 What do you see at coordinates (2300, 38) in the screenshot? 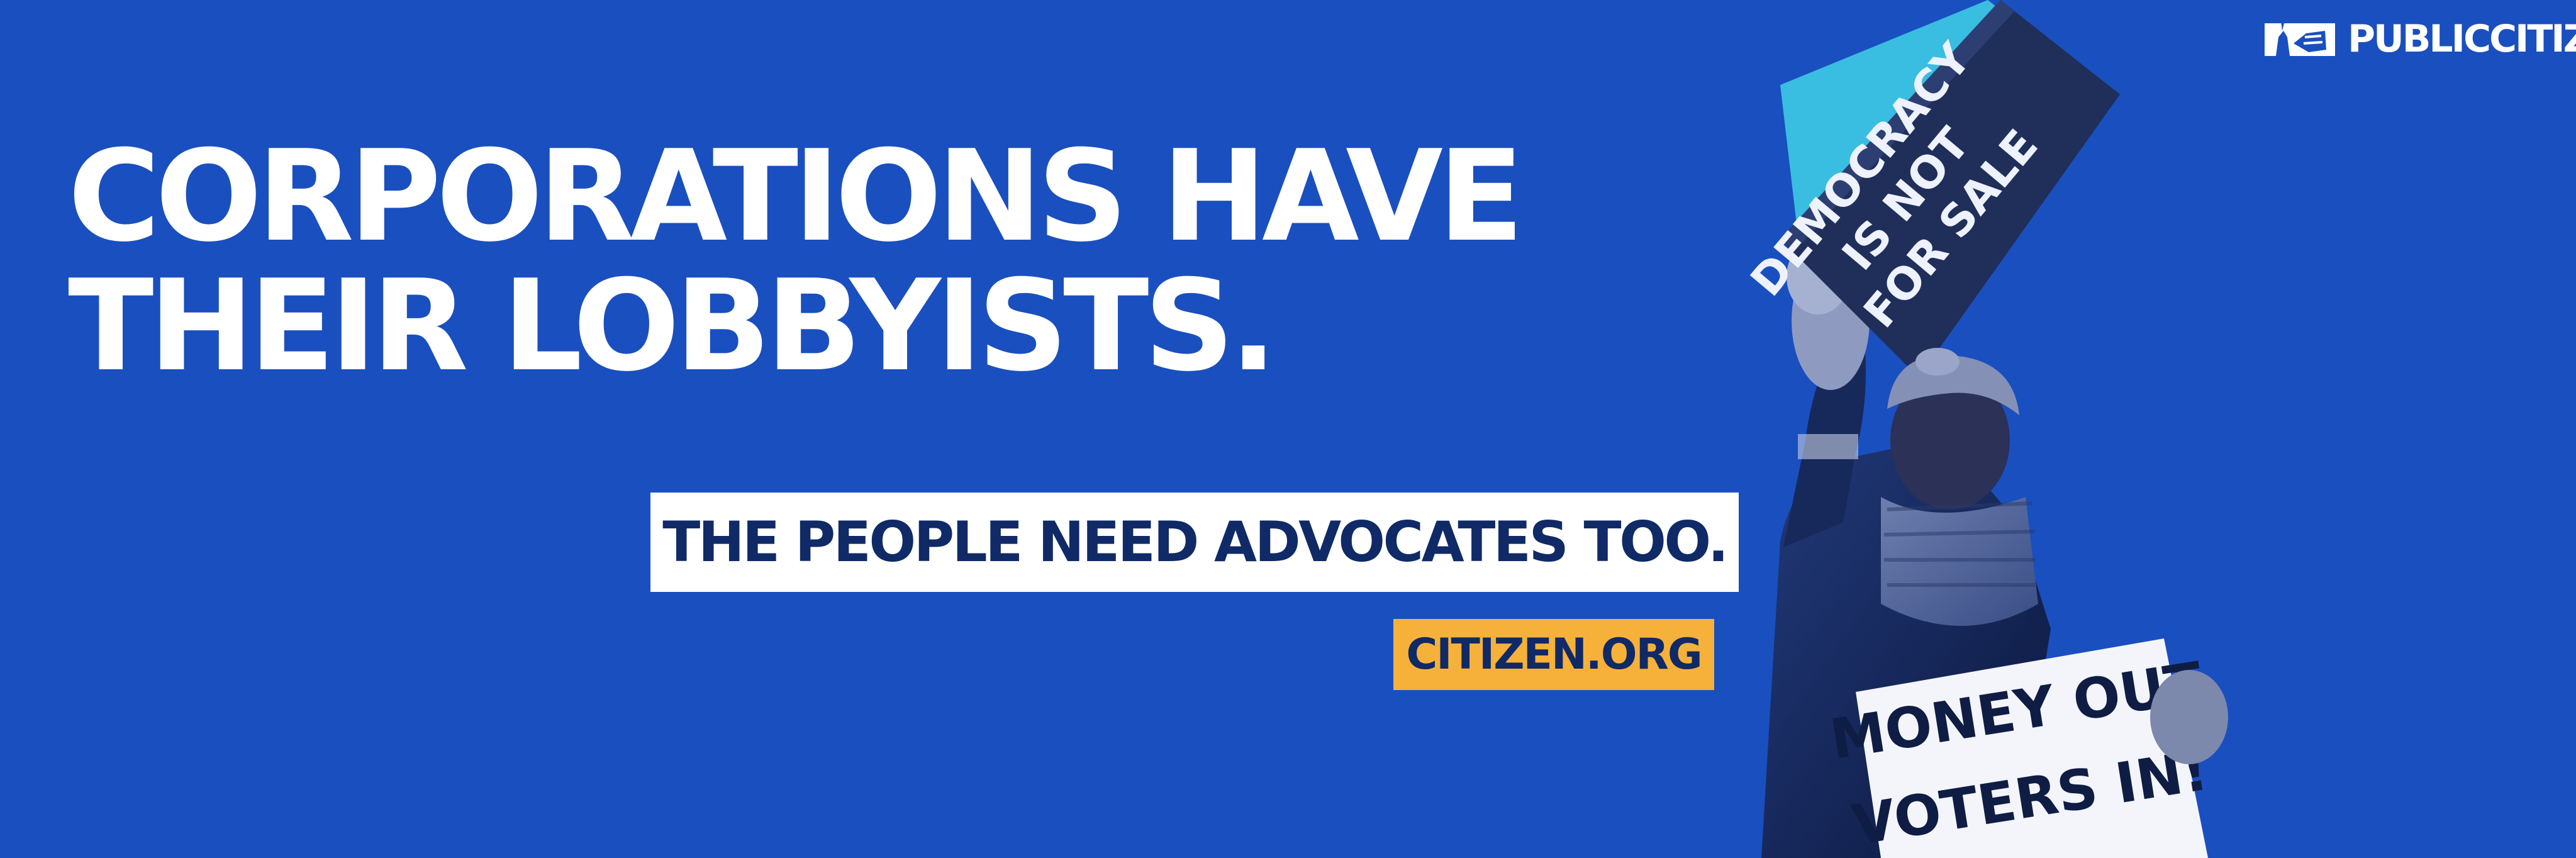
I see `statue-of-liberty-logo-icon` at bounding box center [2300, 38].